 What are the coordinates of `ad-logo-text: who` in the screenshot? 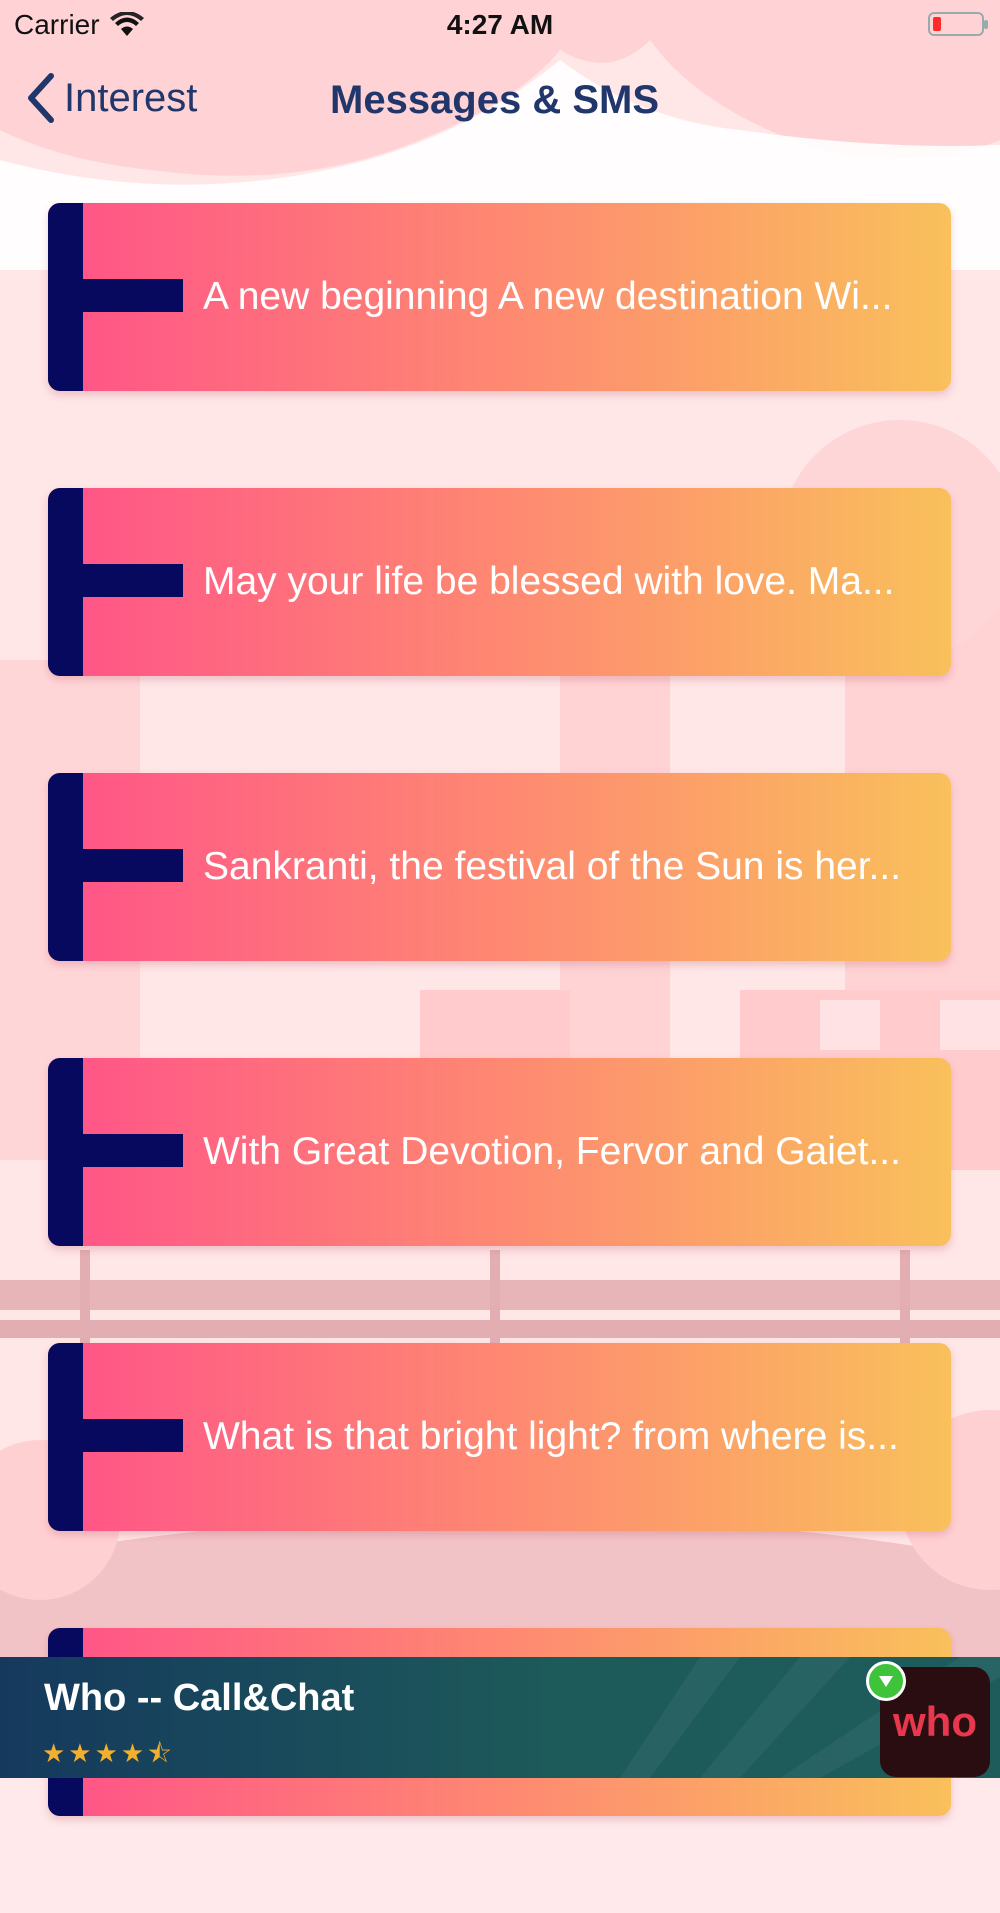 It's located at (935, 1721).